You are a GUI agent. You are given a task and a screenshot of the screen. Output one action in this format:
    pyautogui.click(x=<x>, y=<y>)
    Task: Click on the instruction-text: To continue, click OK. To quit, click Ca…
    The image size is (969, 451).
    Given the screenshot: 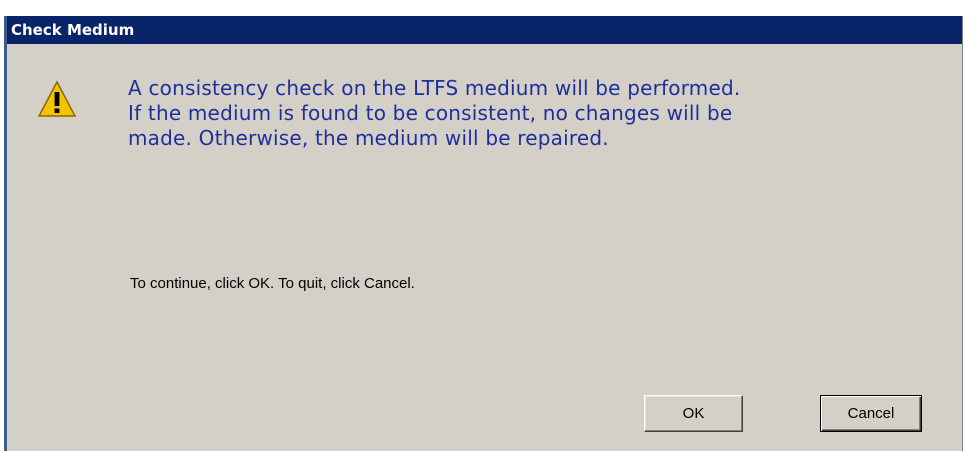 What is the action you would take?
    pyautogui.click(x=272, y=283)
    